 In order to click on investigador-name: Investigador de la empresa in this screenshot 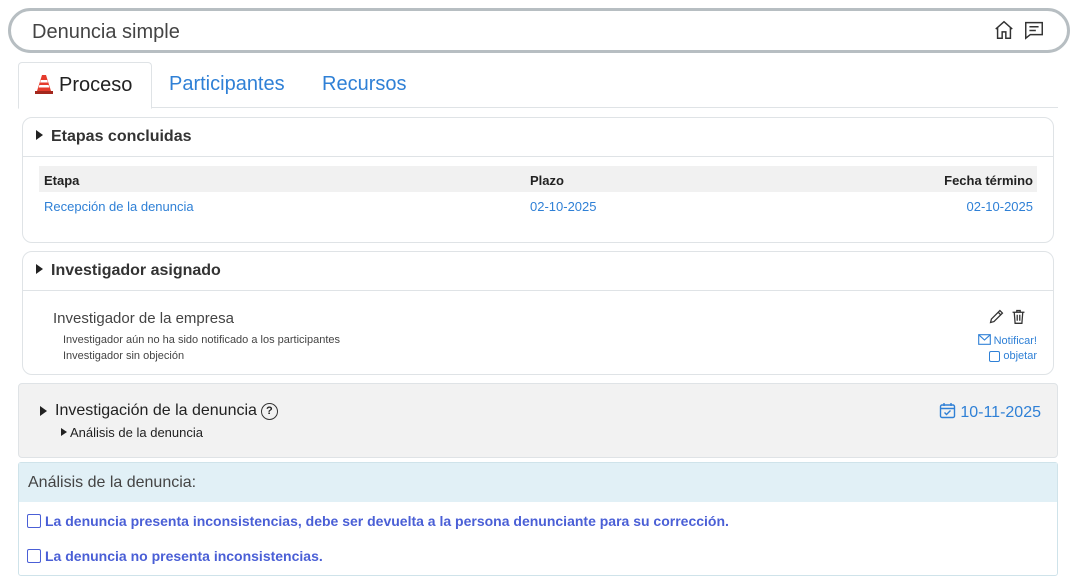, I will do `click(143, 318)`.